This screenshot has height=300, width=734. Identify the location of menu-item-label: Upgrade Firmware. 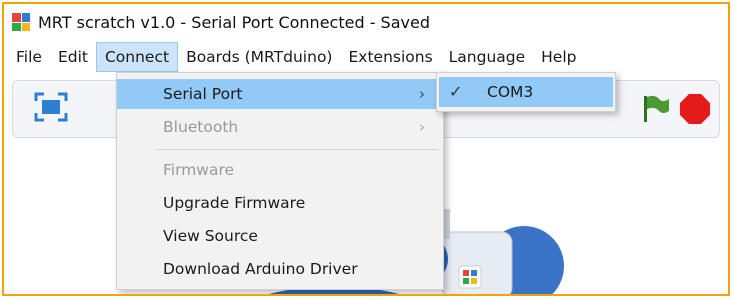
(234, 203).